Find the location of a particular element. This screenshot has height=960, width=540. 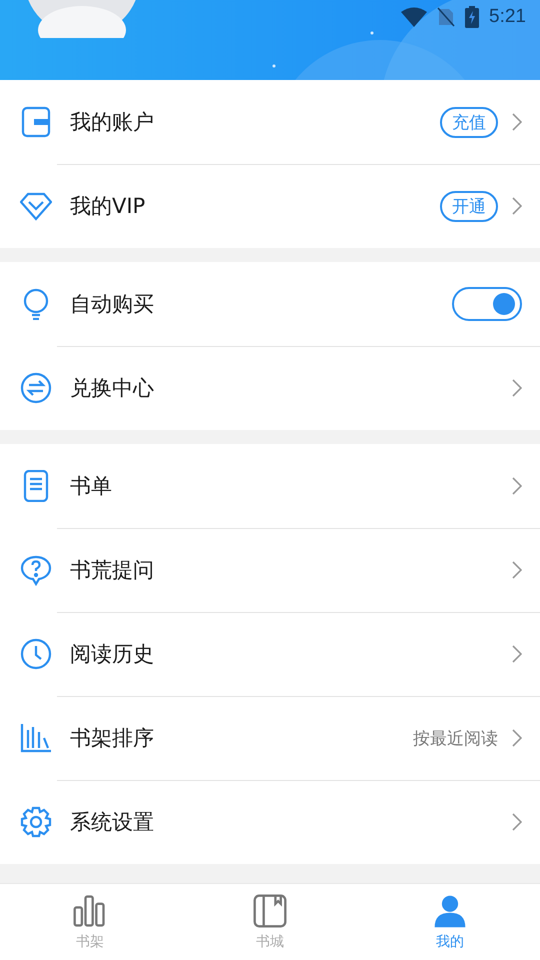

menu-row: 兑换中心 is located at coordinates (270, 388).